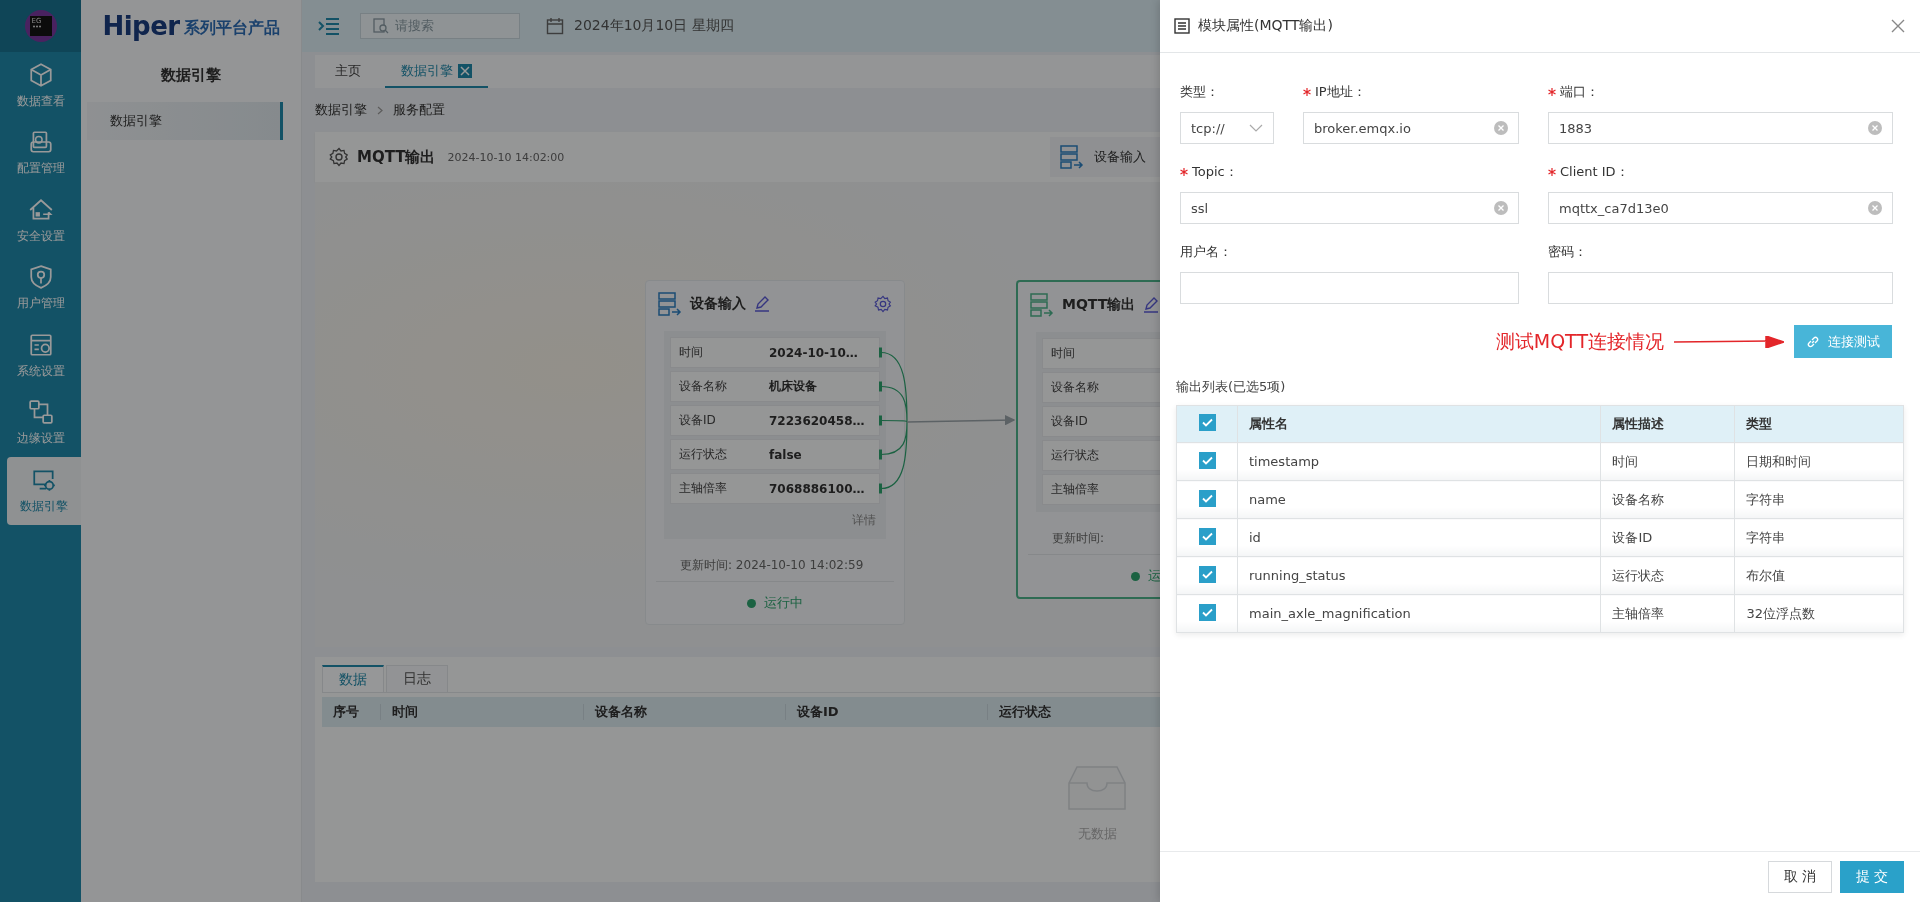 The height and width of the screenshot is (902, 1920). Describe the element at coordinates (40, 142) in the screenshot. I see `document-icon` at that location.